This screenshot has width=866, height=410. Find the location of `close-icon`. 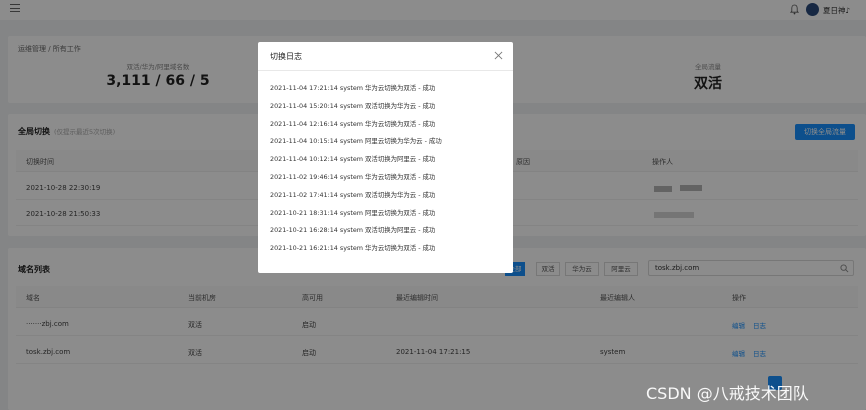

close-icon is located at coordinates (498, 55).